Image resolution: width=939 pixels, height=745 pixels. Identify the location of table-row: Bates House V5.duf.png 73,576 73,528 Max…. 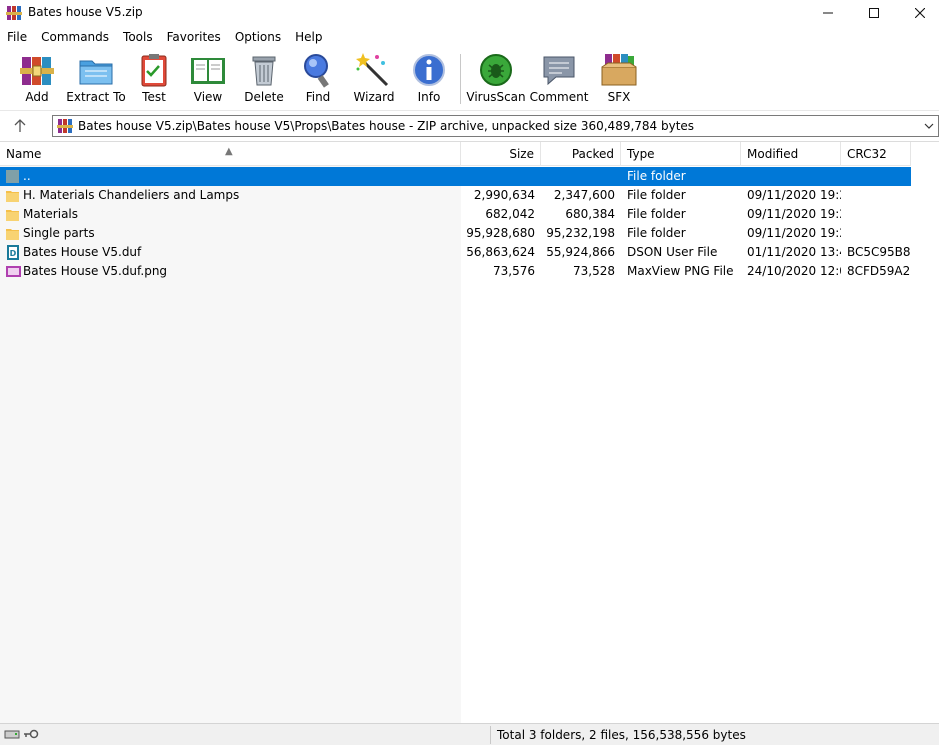
(455, 271).